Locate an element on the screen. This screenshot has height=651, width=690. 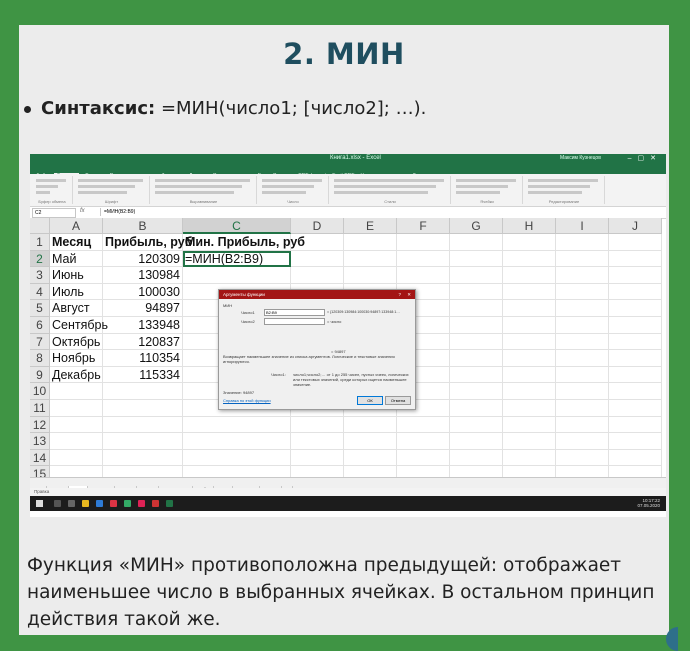
cell-G8 is located at coordinates (476, 358).